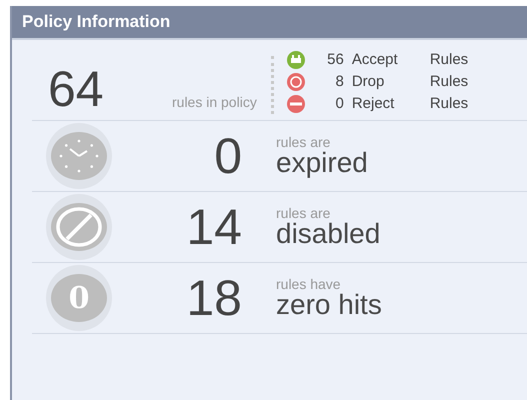  I want to click on stat-label: disabled, so click(328, 234).